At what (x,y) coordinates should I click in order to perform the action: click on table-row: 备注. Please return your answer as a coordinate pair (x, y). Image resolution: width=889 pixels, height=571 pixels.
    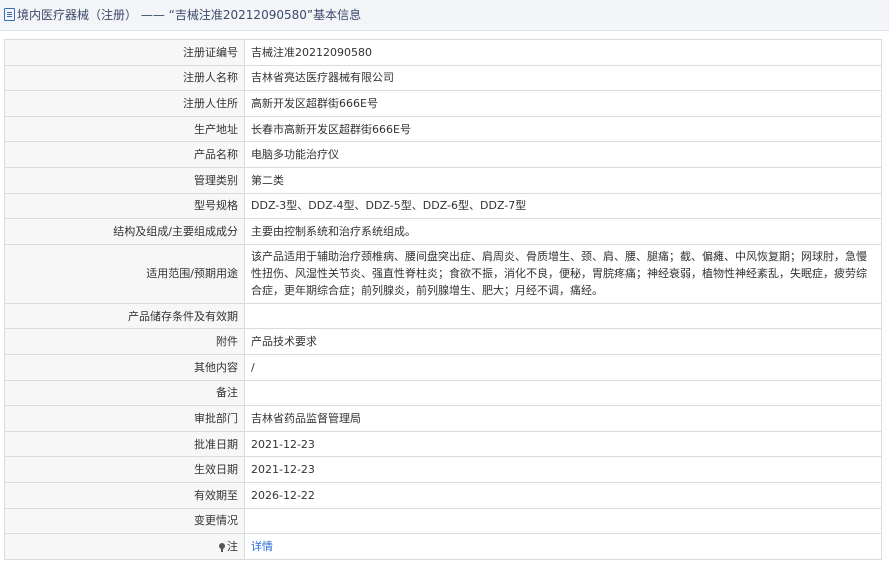
    Looking at the image, I should click on (443, 393).